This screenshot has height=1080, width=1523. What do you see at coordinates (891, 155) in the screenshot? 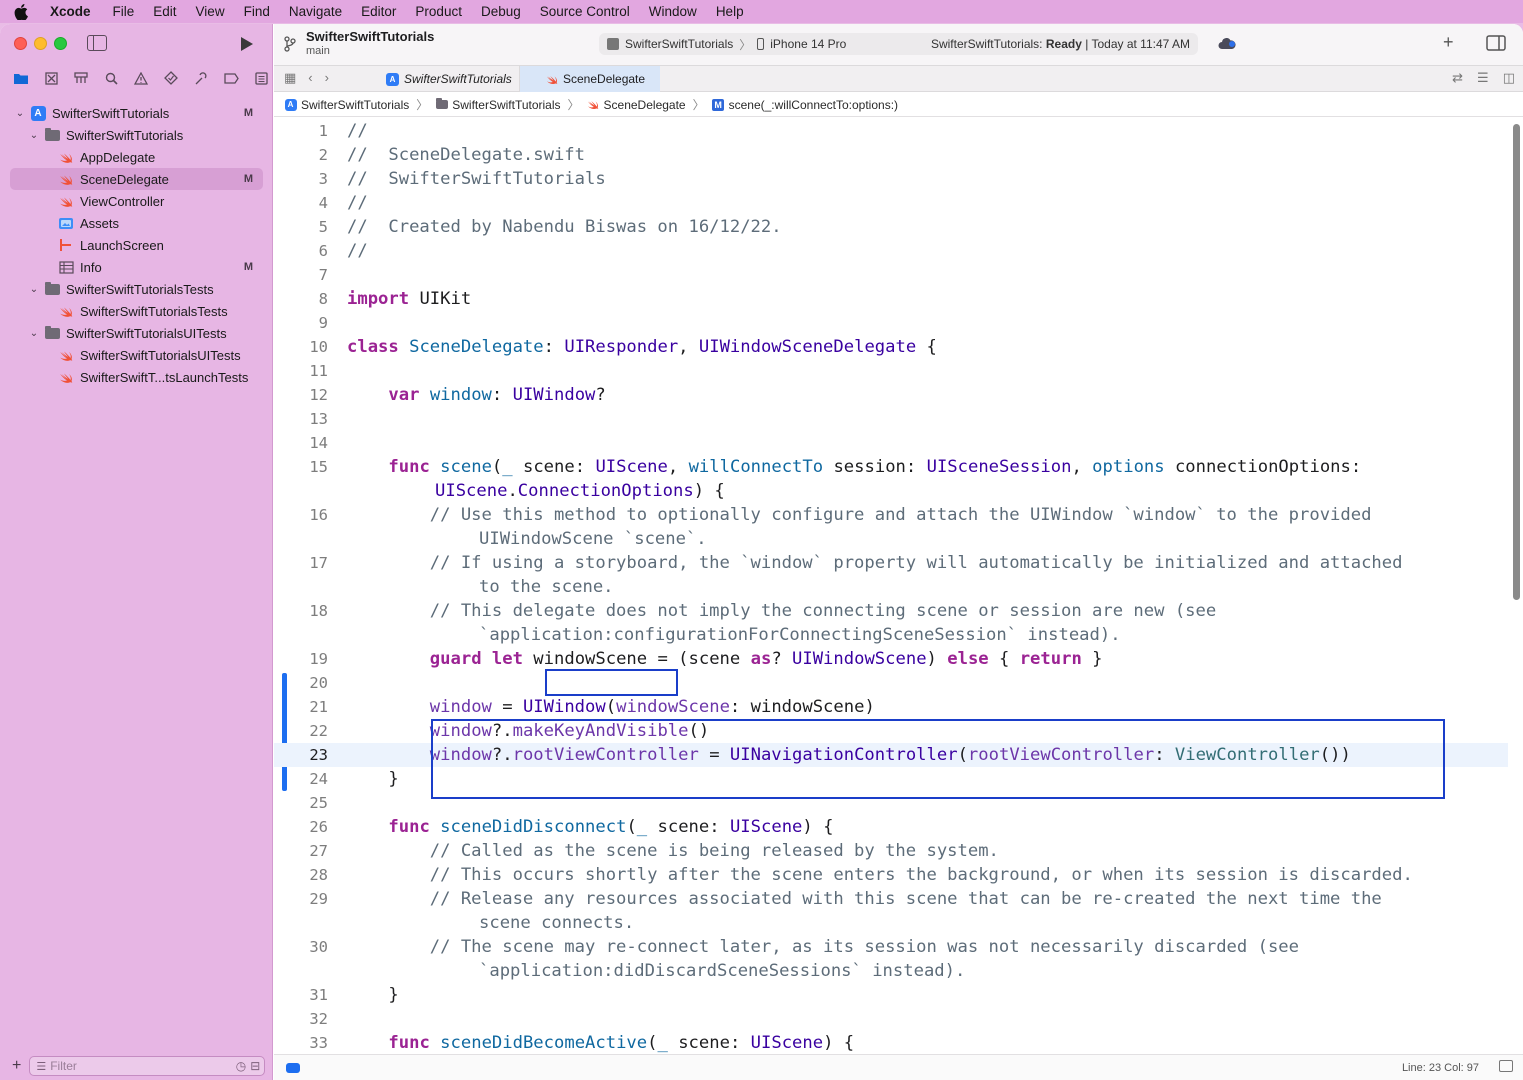
I see `code-line: 2// SceneDelegate.swift` at bounding box center [891, 155].